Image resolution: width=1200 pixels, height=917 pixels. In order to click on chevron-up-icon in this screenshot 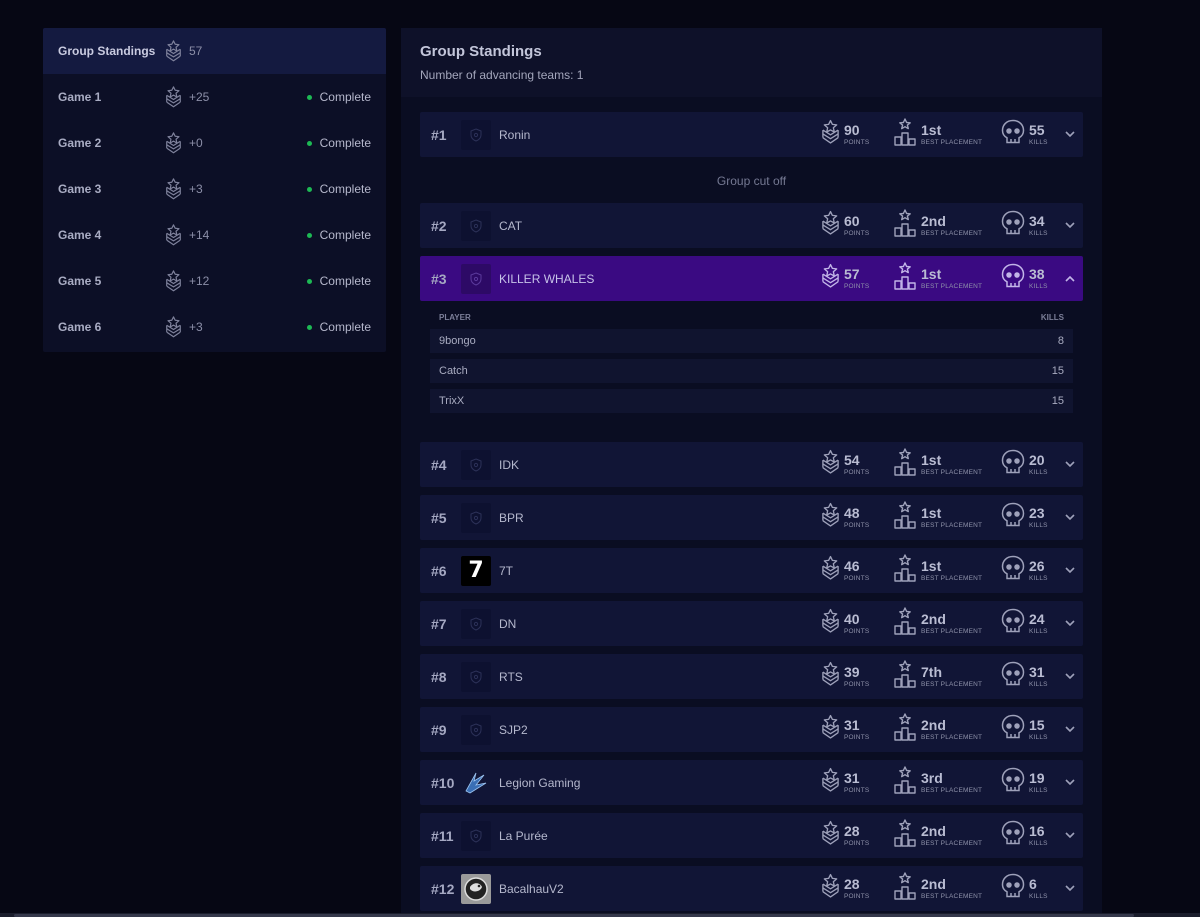, I will do `click(1070, 278)`.